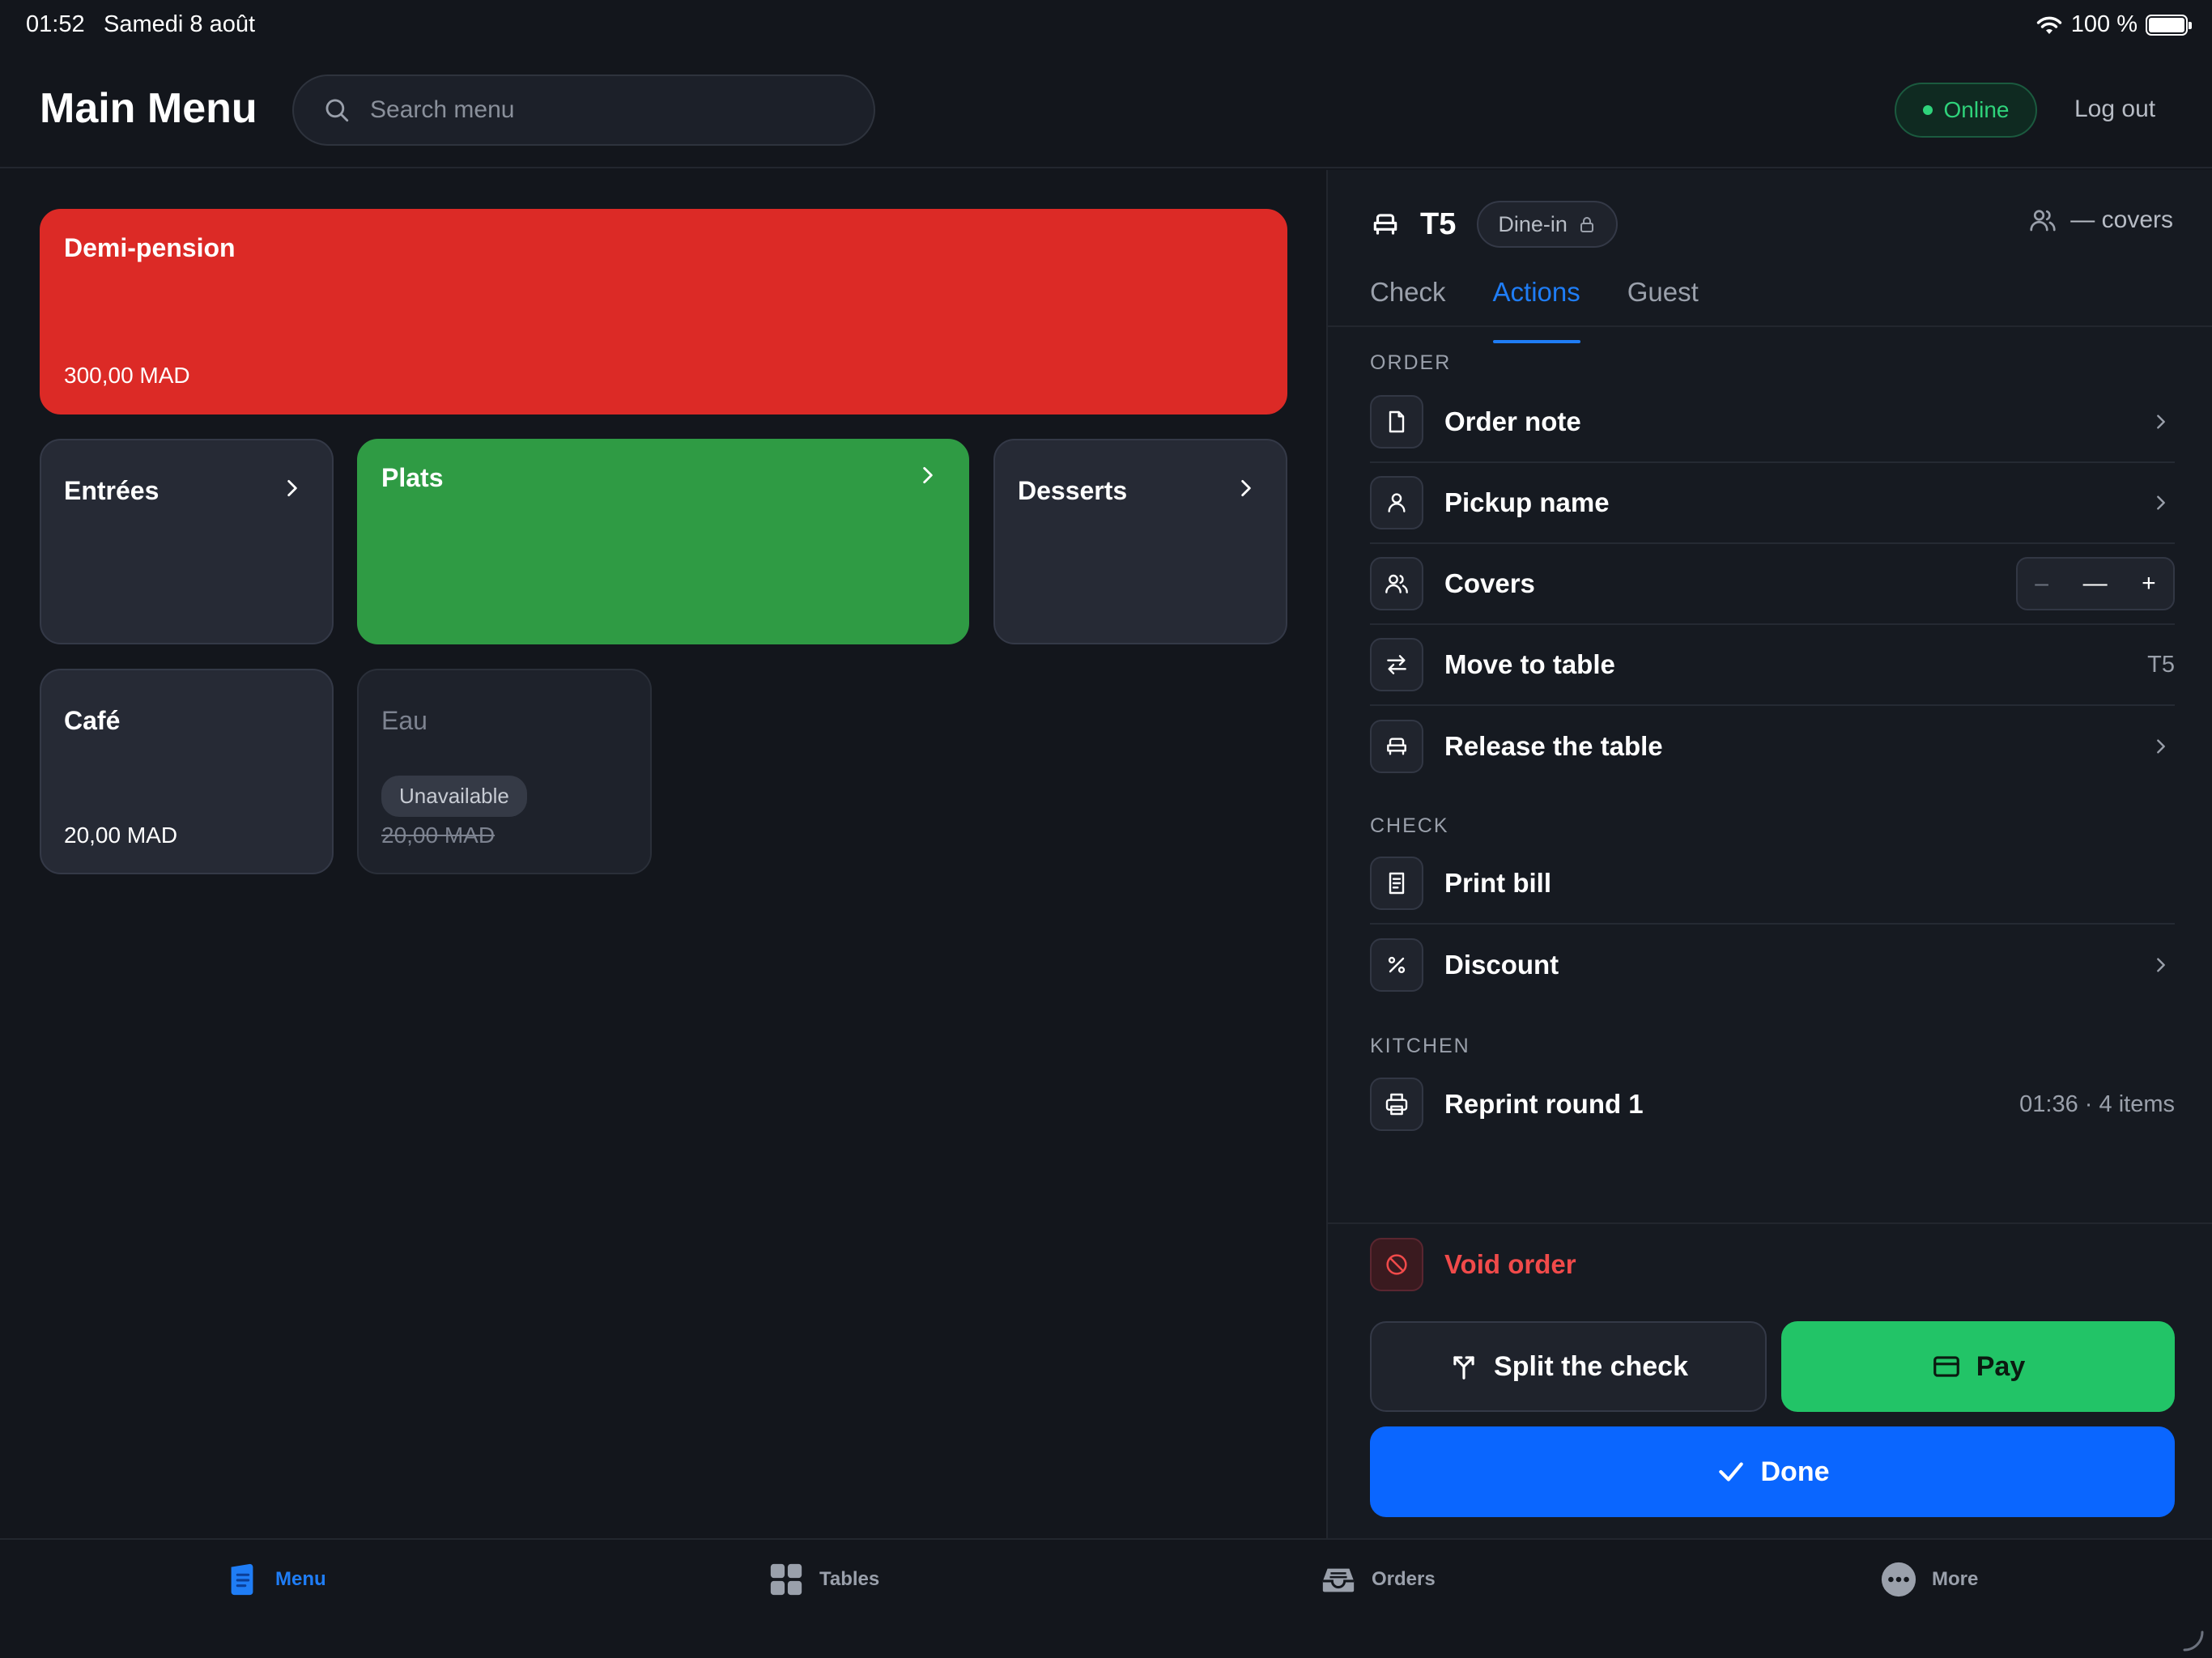  Describe the element at coordinates (1898, 1579) in the screenshot. I see `more-dots-icon` at that location.